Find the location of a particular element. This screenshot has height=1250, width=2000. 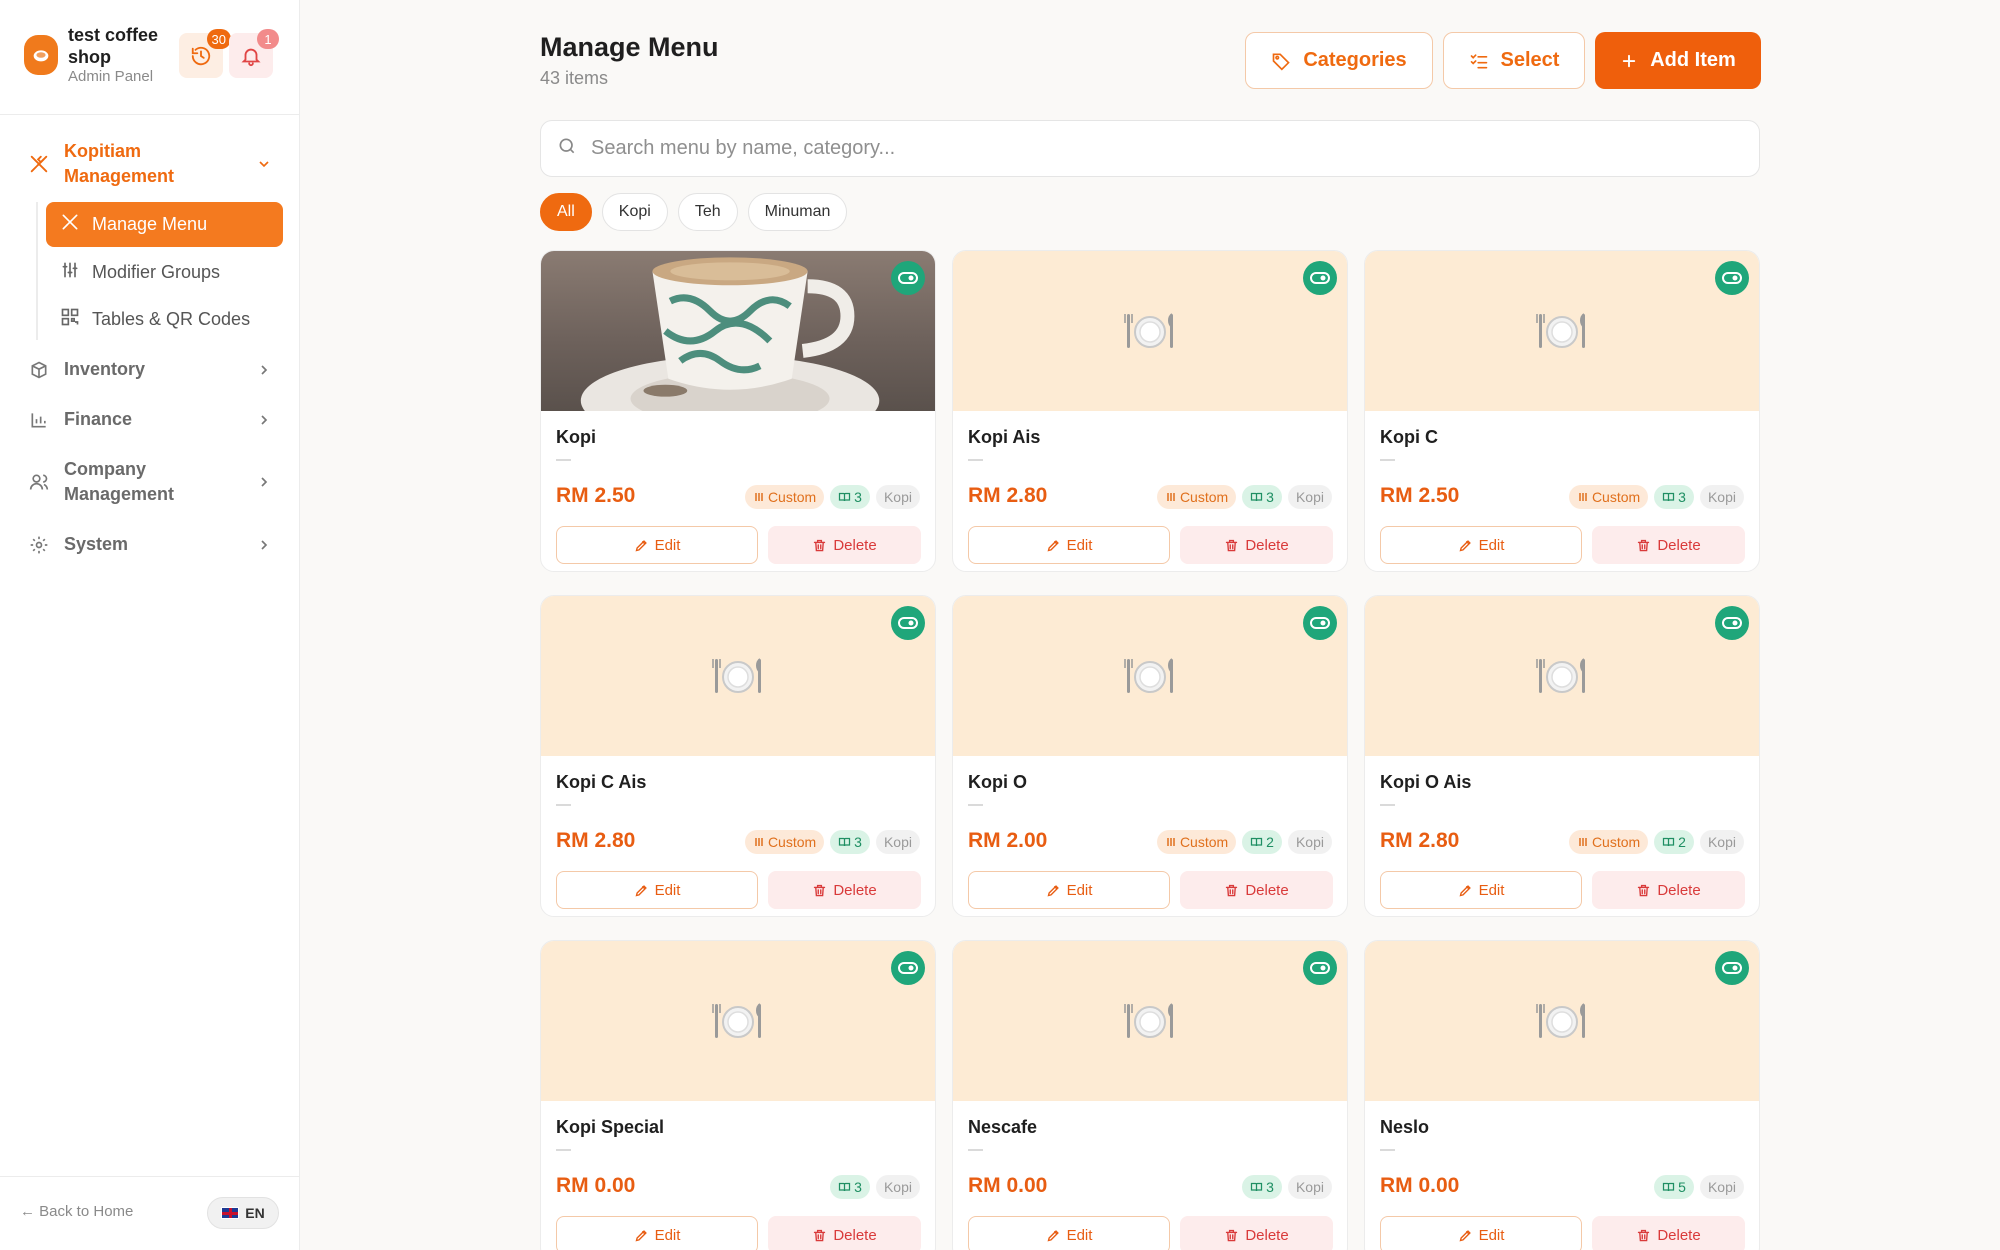

menu-item-card: Kopi O Ais — RM 2.80 Custom 2 Kopi Edit Delete is located at coordinates (1562, 756).